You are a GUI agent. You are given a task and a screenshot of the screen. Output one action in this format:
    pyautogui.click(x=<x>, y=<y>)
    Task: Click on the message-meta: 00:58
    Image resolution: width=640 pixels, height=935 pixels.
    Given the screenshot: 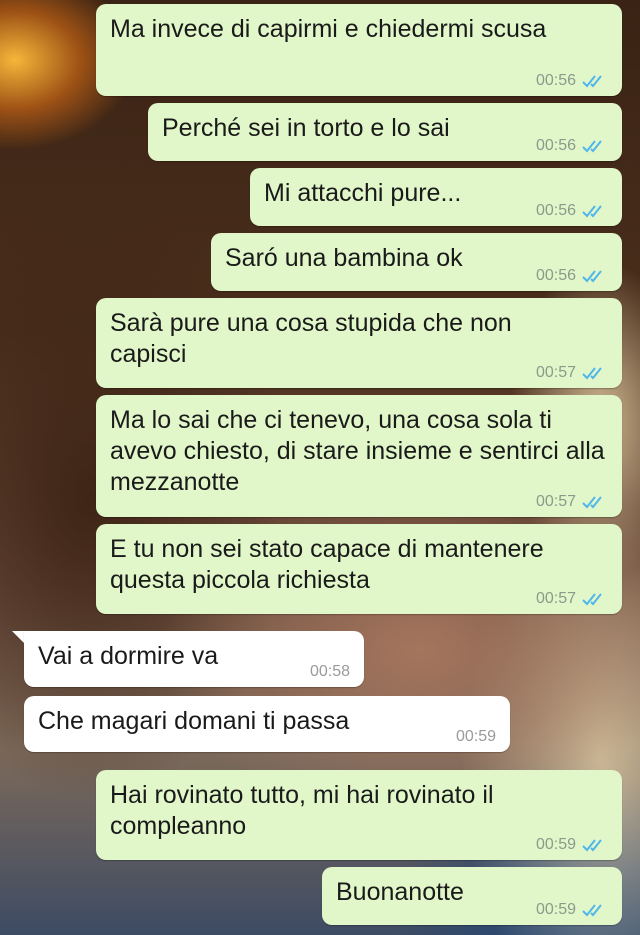 What is the action you would take?
    pyautogui.click(x=330, y=672)
    